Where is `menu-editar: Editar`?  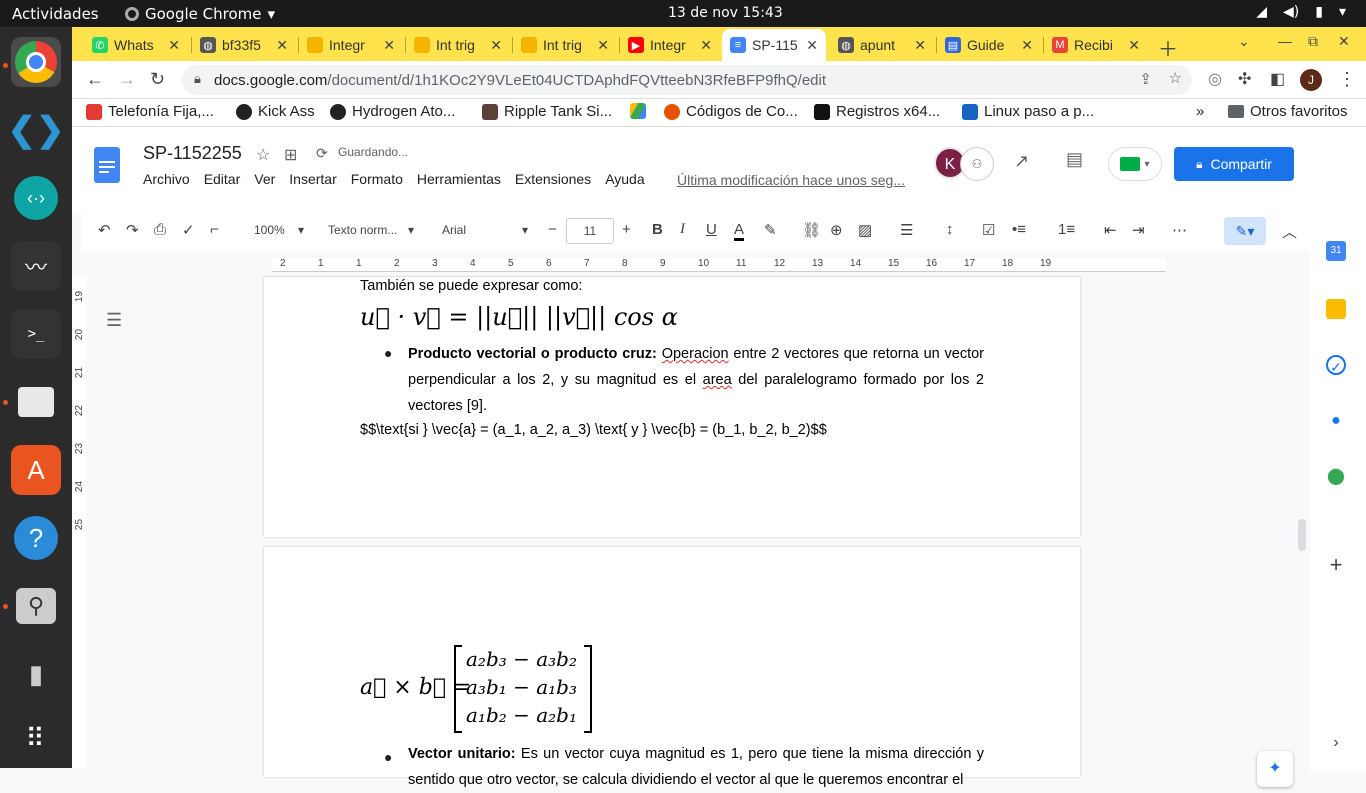 menu-editar: Editar is located at coordinates (222, 179).